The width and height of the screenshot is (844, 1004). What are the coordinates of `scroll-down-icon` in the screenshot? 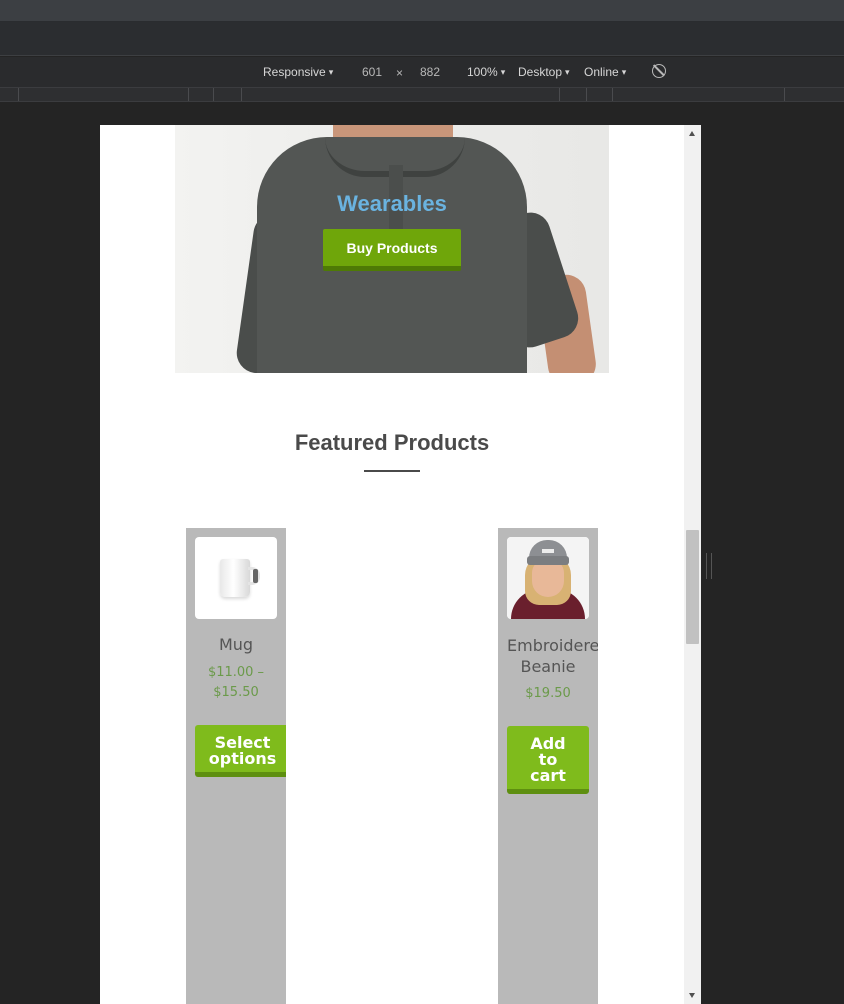 It's located at (692, 995).